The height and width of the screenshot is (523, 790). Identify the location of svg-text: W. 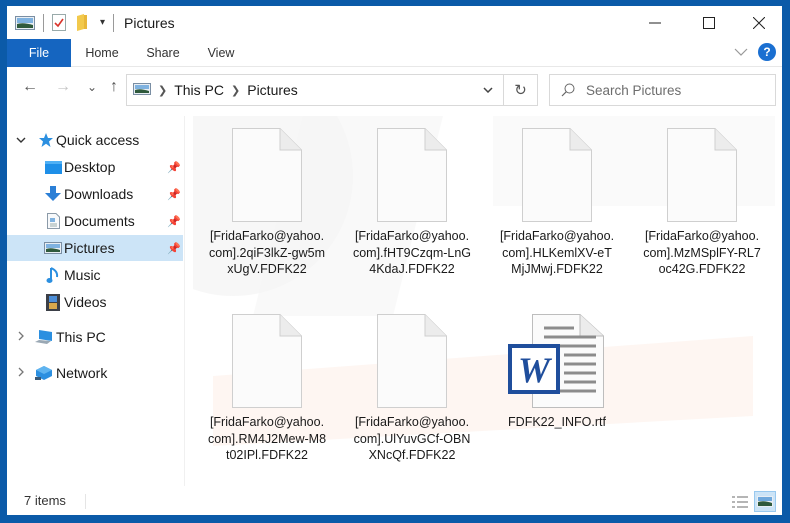
(535, 370).